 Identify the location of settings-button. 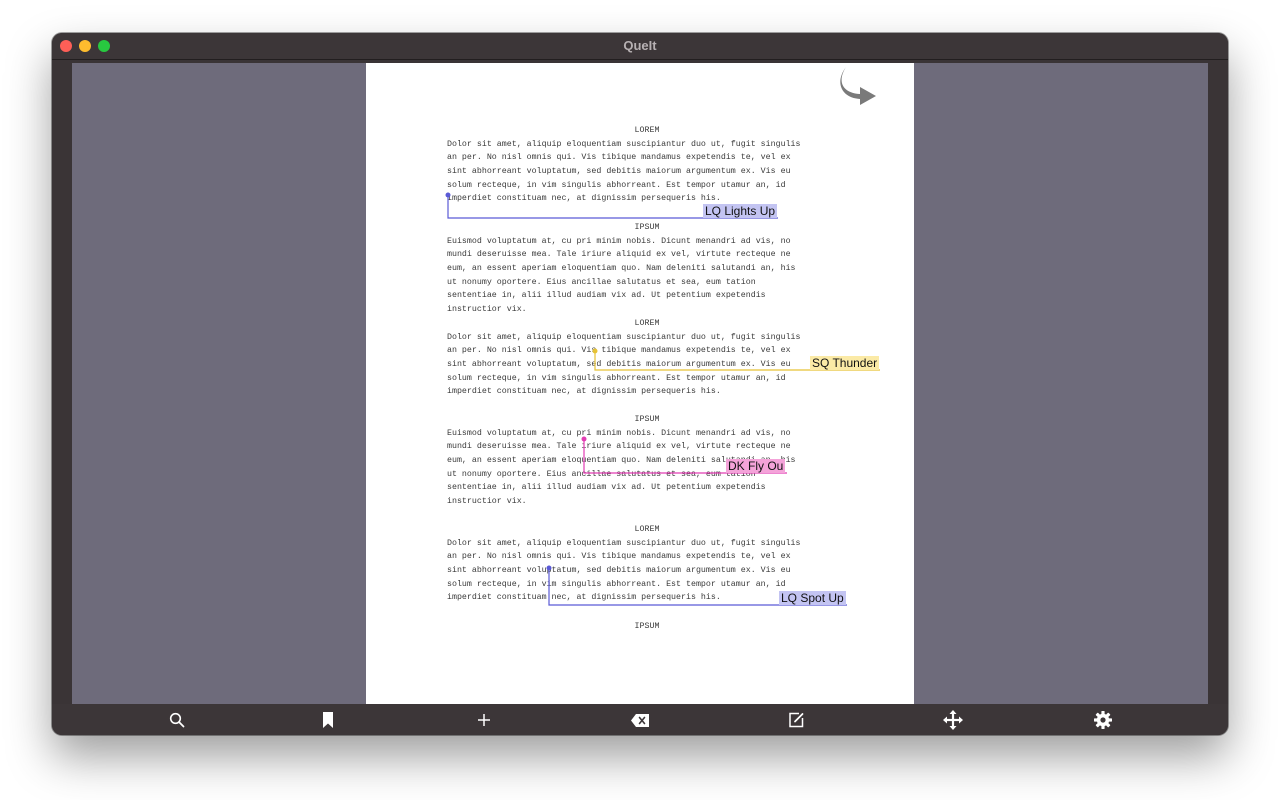
(1103, 720).